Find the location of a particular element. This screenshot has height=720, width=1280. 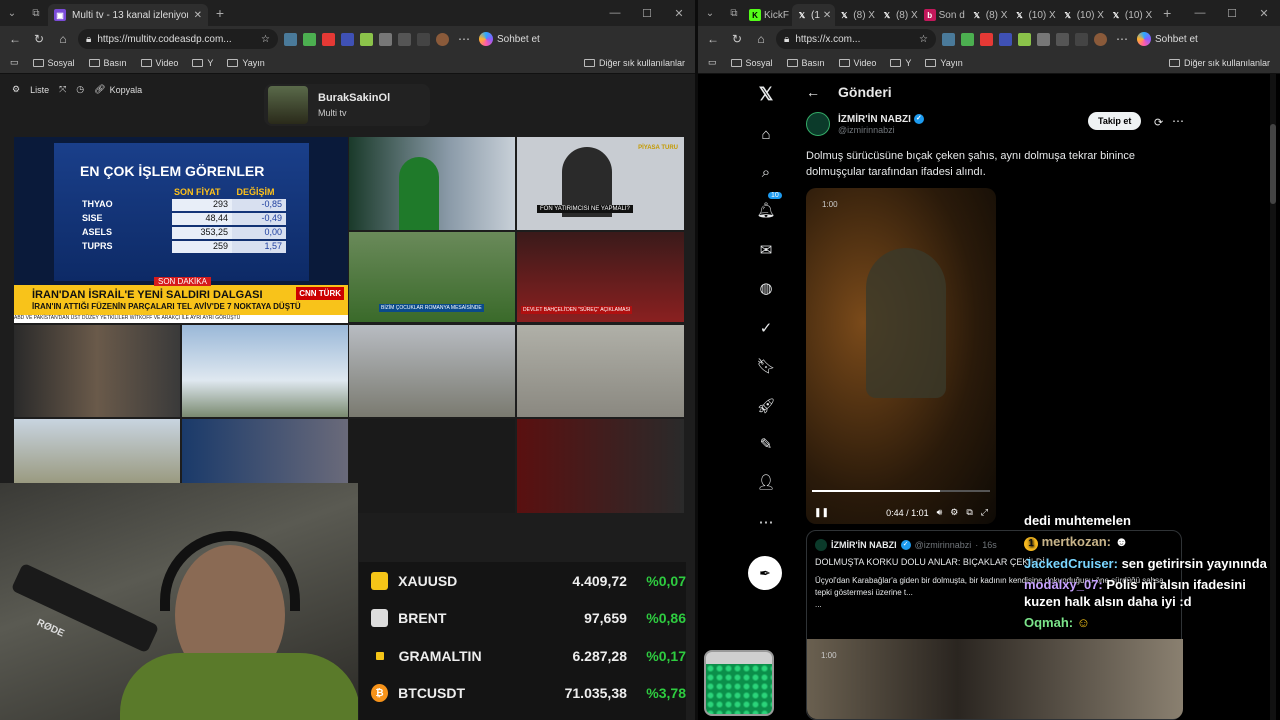

tv-feed-news-anchor is located at coordinates (432, 183).